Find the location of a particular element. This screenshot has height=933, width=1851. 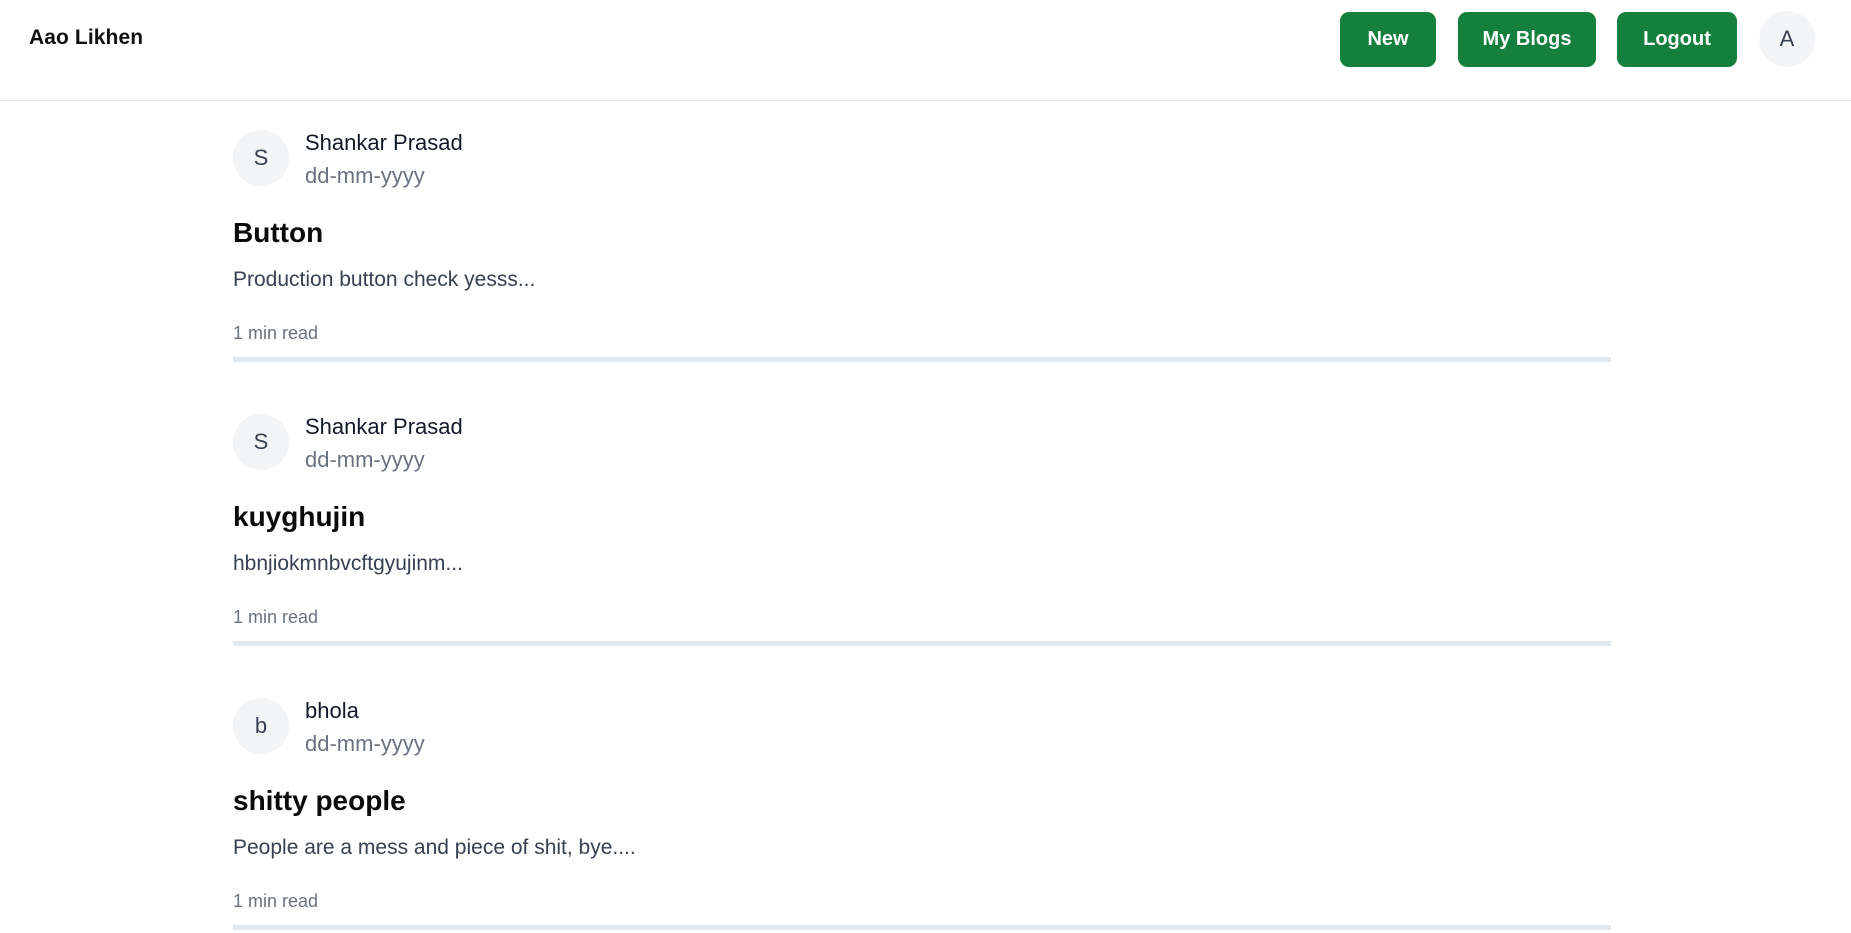

new-post-button: New is located at coordinates (1388, 39).